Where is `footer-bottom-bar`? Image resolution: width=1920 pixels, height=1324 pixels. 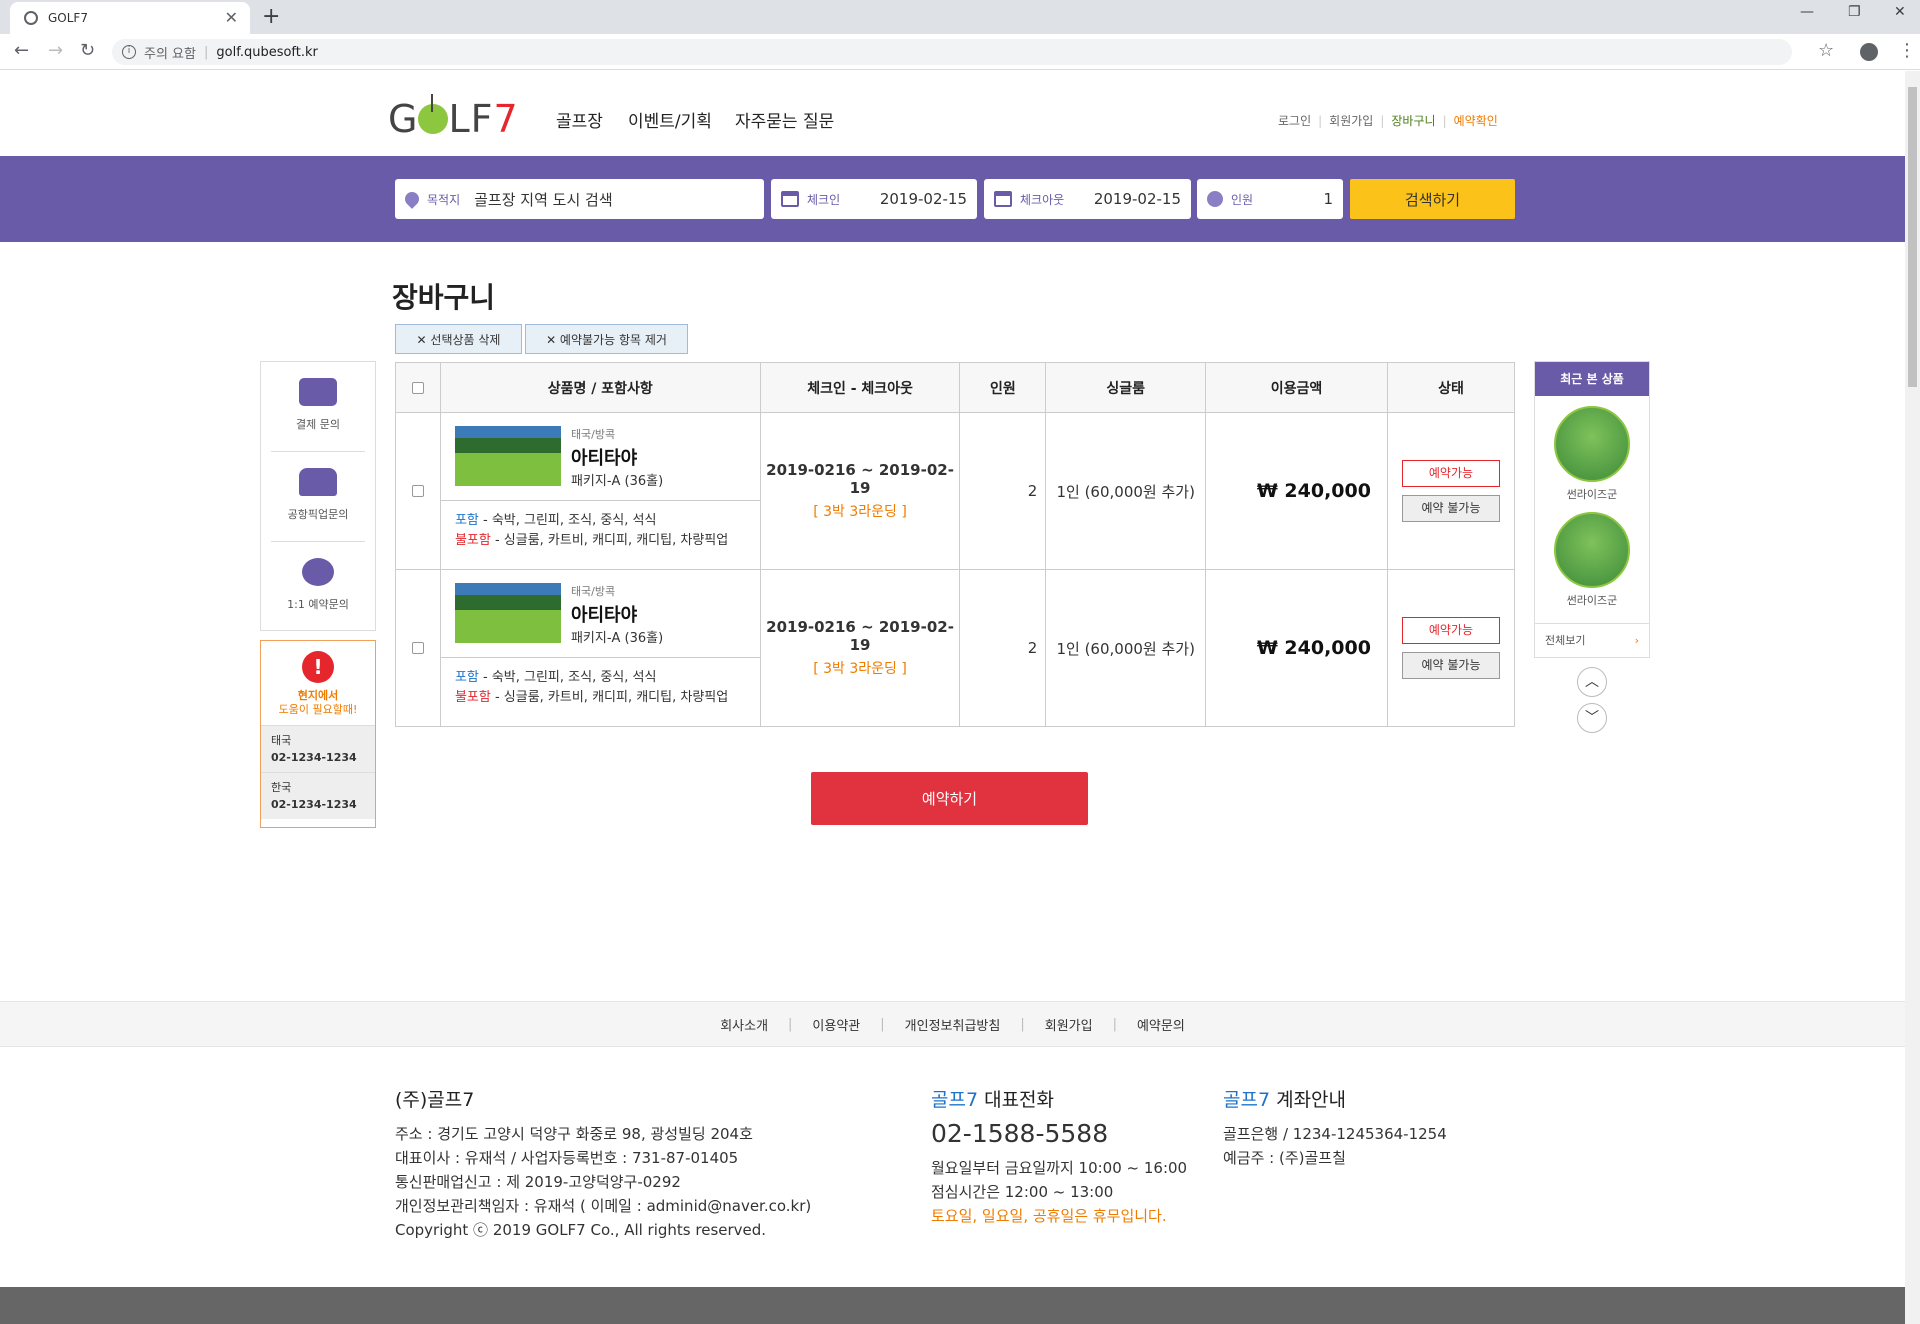
footer-bottom-bar is located at coordinates (952, 1305).